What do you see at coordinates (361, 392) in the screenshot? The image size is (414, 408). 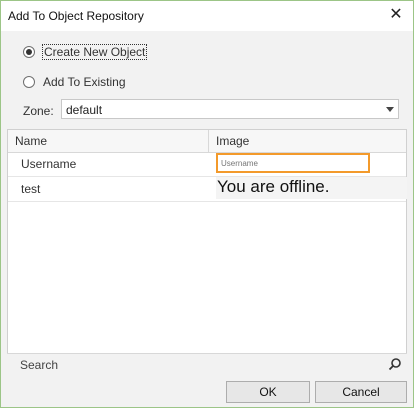 I see `cancel-button: Cancel` at bounding box center [361, 392].